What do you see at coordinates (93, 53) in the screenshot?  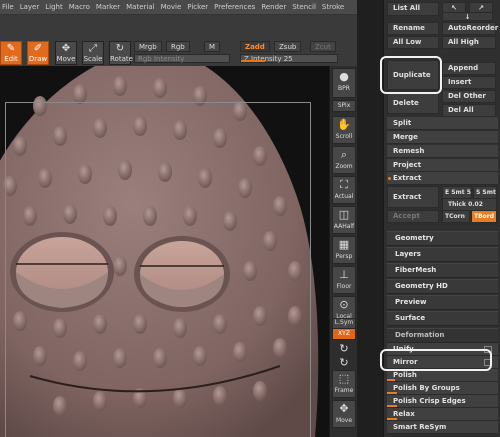 I see `scale-button: ⤢ Scale` at bounding box center [93, 53].